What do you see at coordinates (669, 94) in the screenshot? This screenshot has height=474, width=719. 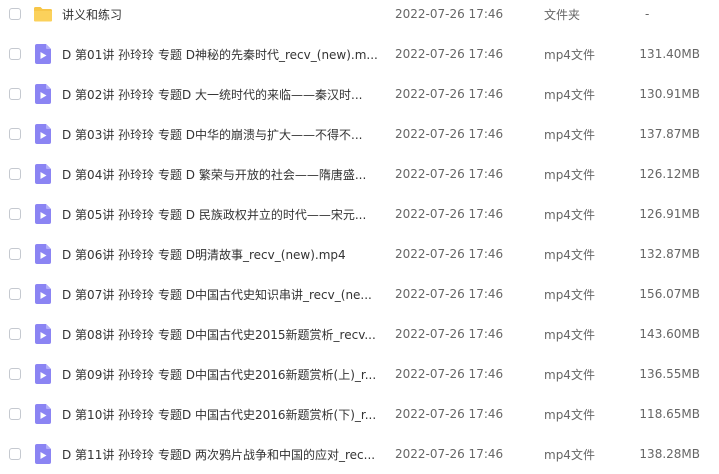 I see `file-size: 130.91MB` at bounding box center [669, 94].